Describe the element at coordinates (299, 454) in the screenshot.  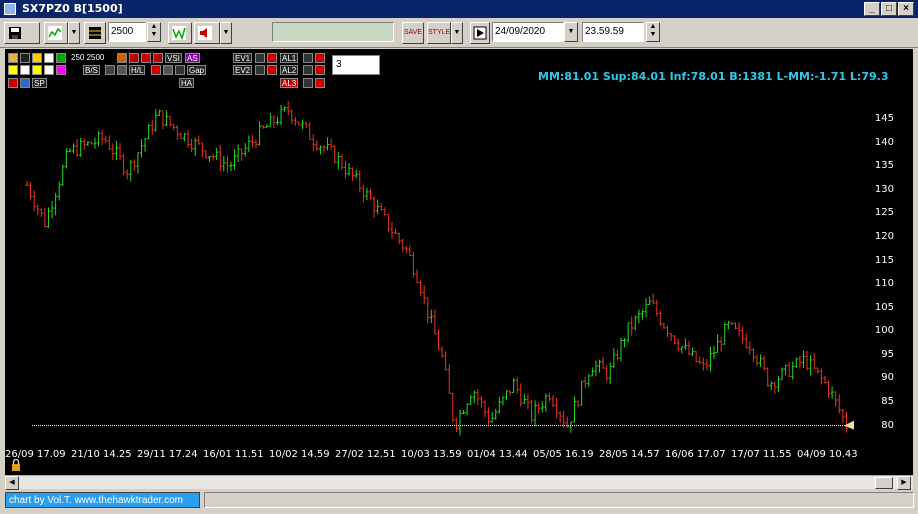
I see `x-tick-label: 10/02 14.59` at that location.